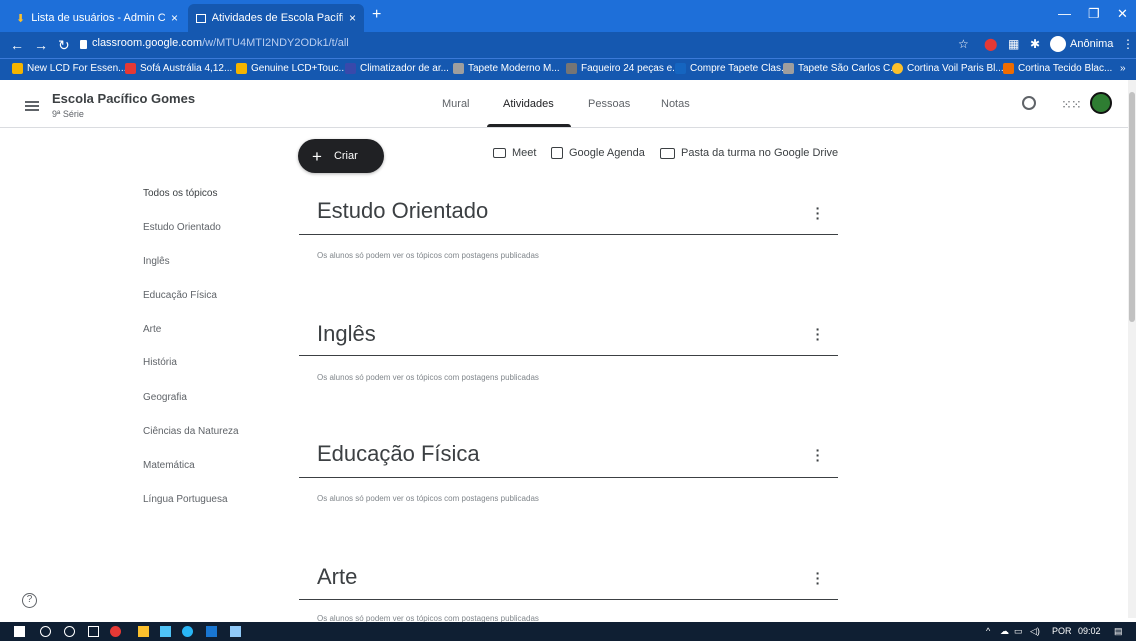 The image size is (1136, 641). I want to click on new-tab-button: +, so click(376, 15).